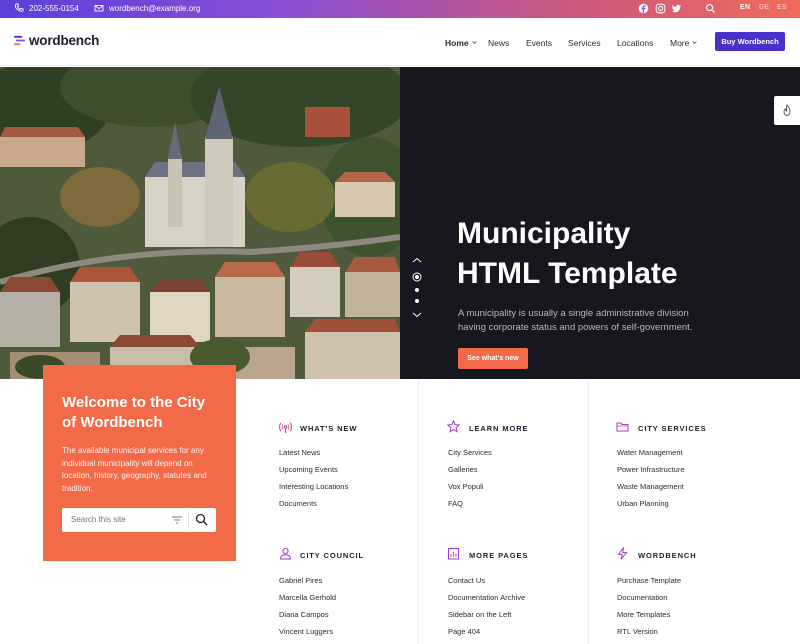 The width and height of the screenshot is (800, 644). What do you see at coordinates (298, 503) in the screenshot?
I see `link-documents: Documents` at bounding box center [298, 503].